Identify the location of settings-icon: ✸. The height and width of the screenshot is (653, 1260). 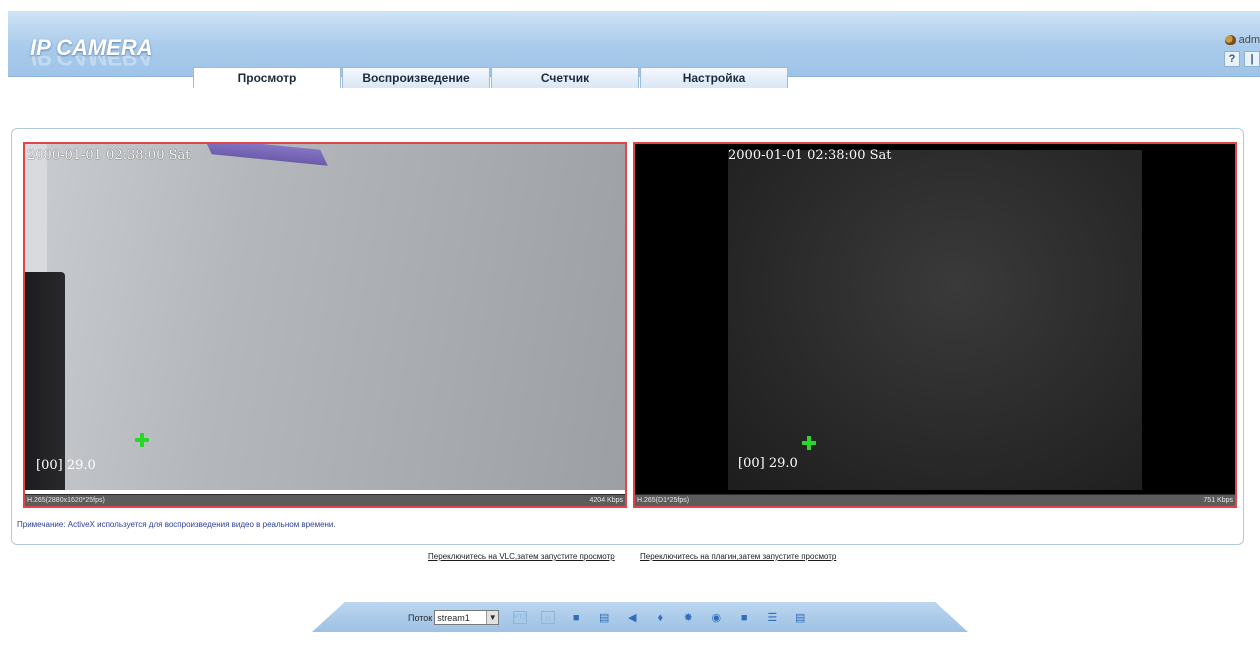
(688, 617).